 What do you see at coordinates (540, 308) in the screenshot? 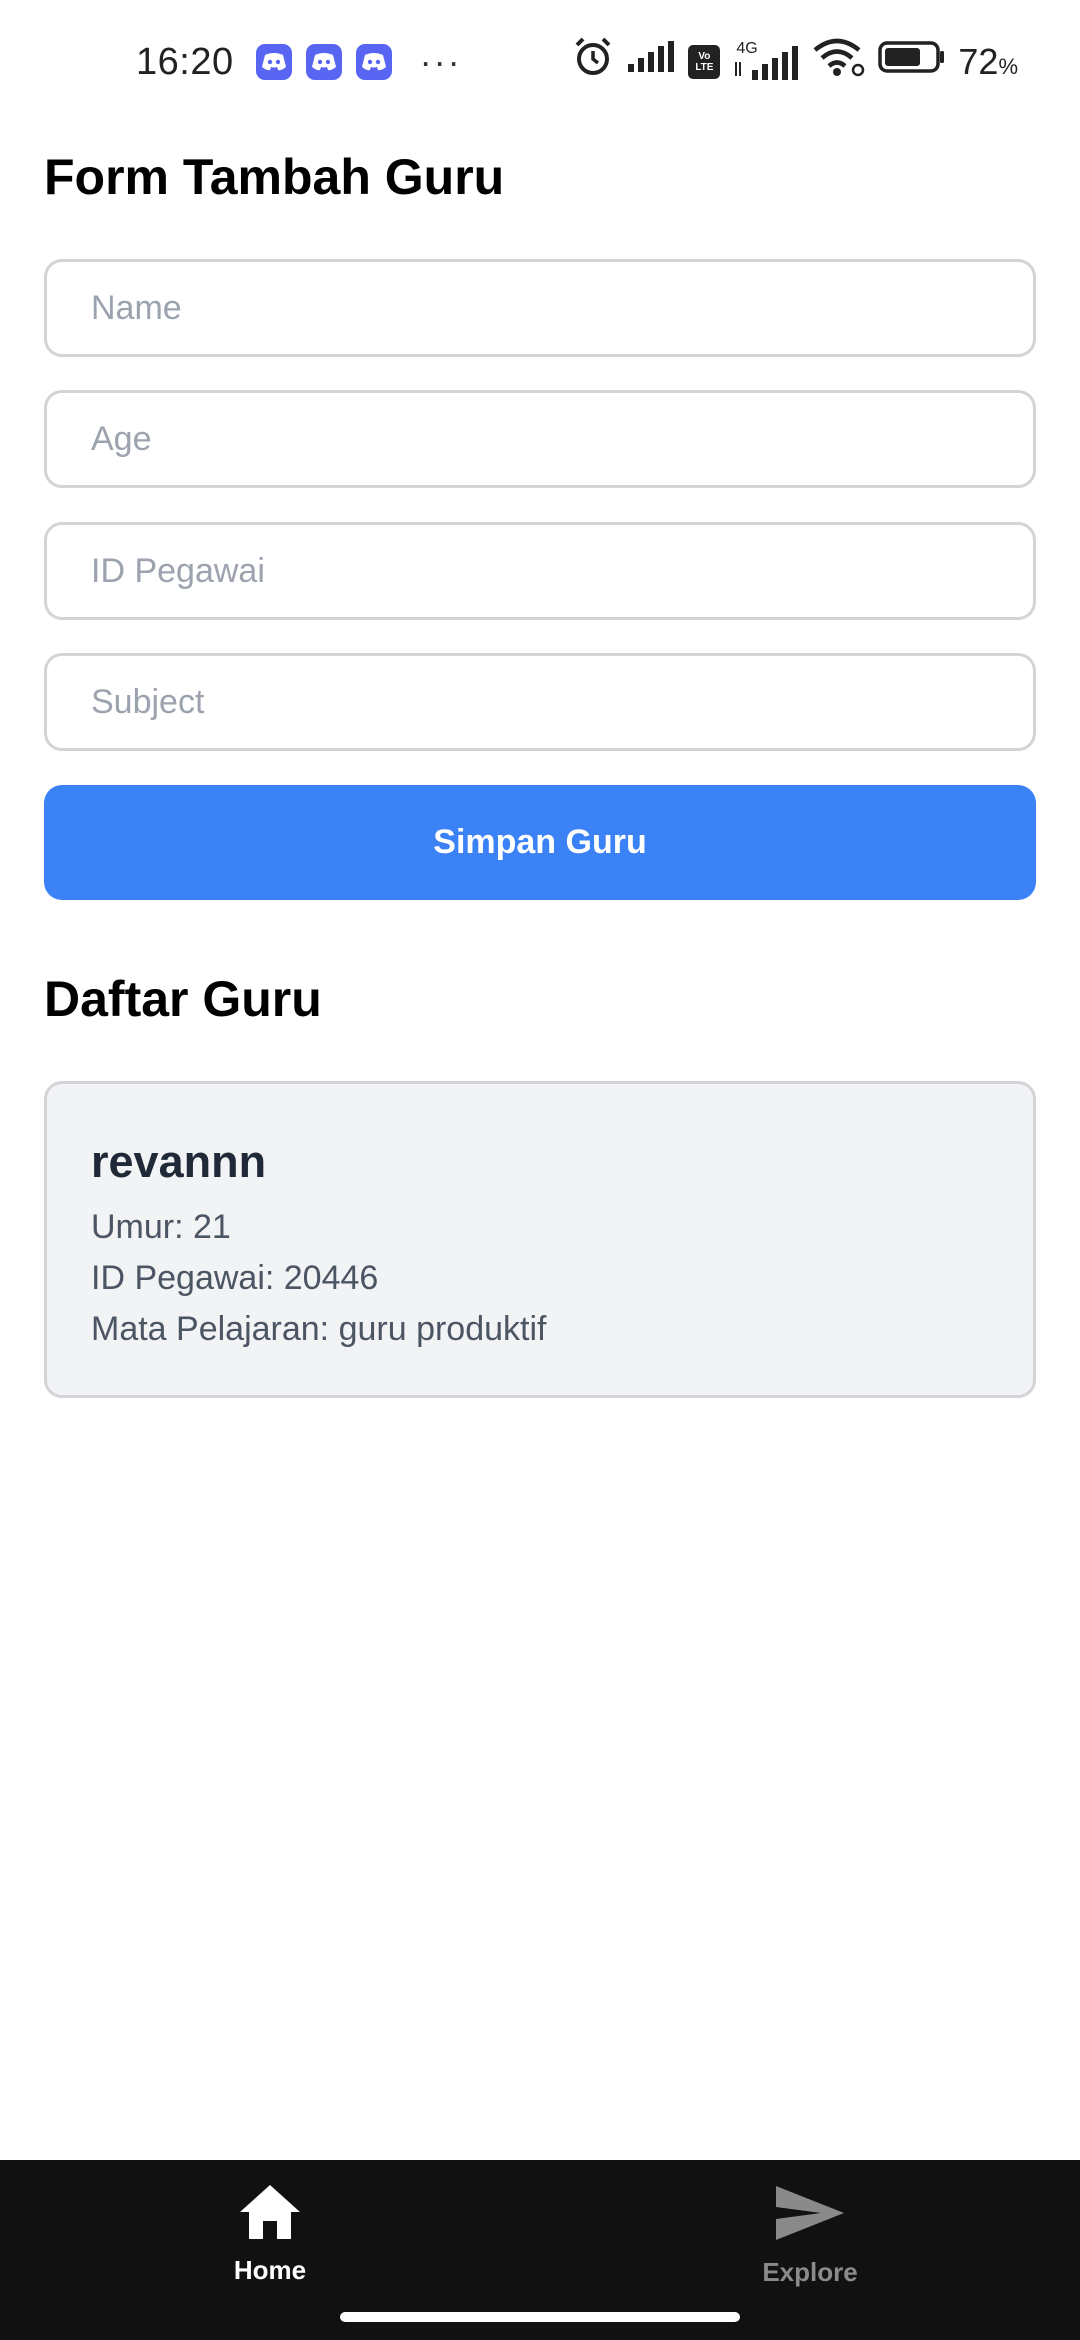
I see `name-input` at bounding box center [540, 308].